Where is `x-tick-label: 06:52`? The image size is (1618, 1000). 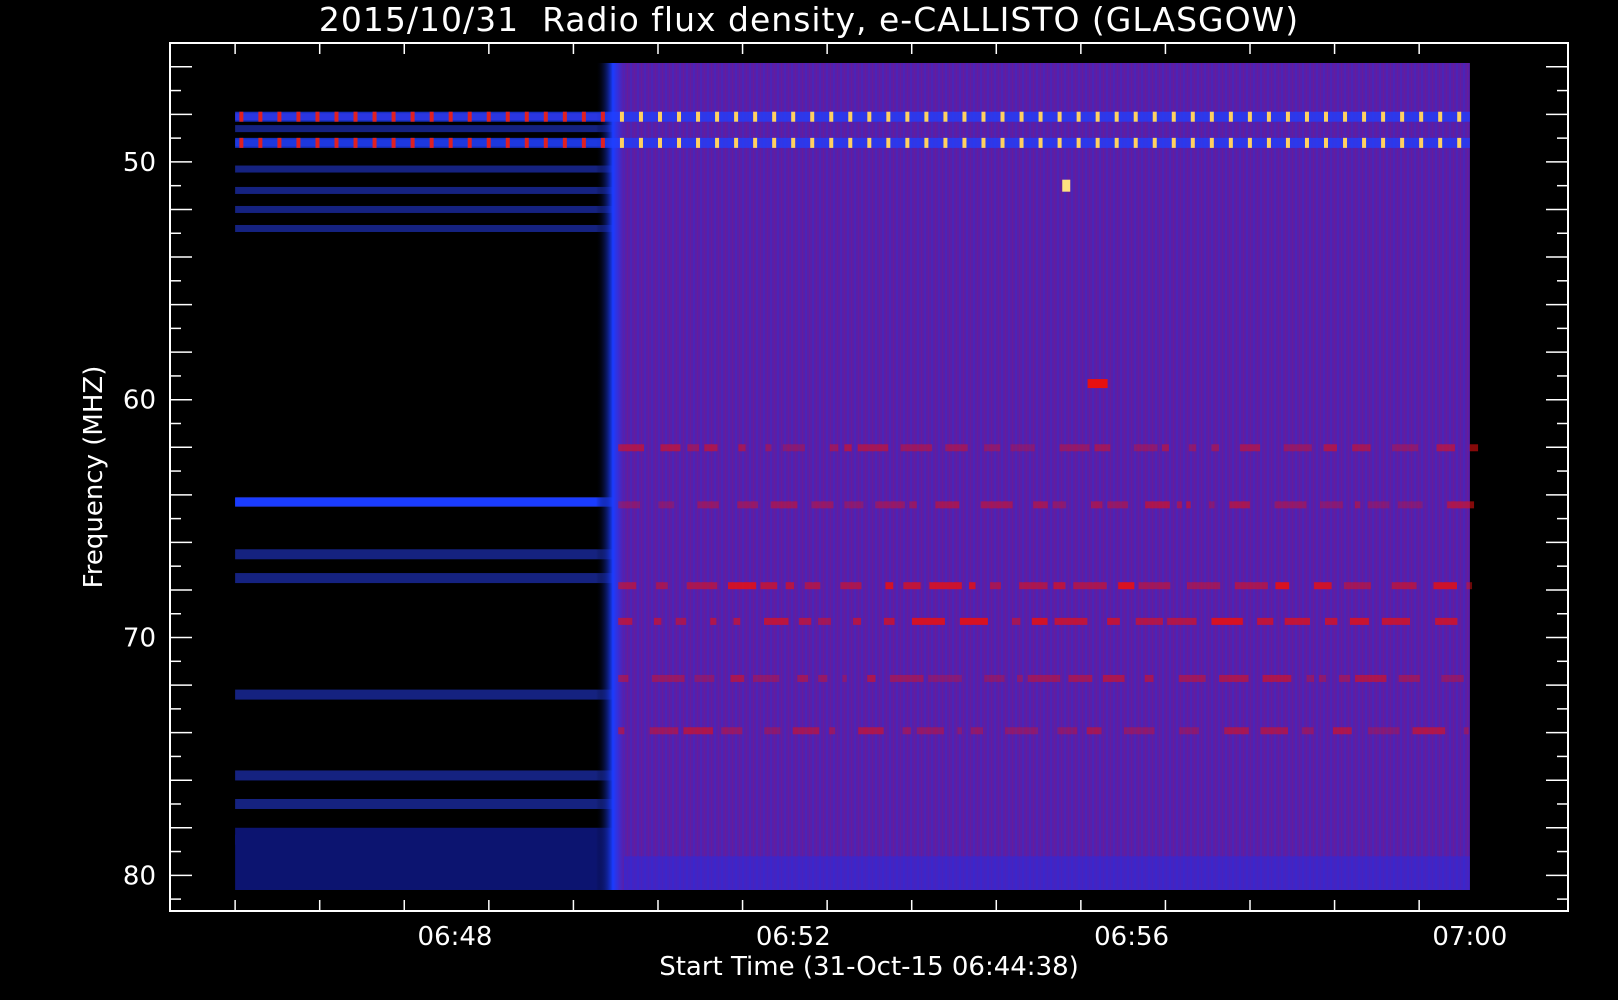 x-tick-label: 06:52 is located at coordinates (793, 937).